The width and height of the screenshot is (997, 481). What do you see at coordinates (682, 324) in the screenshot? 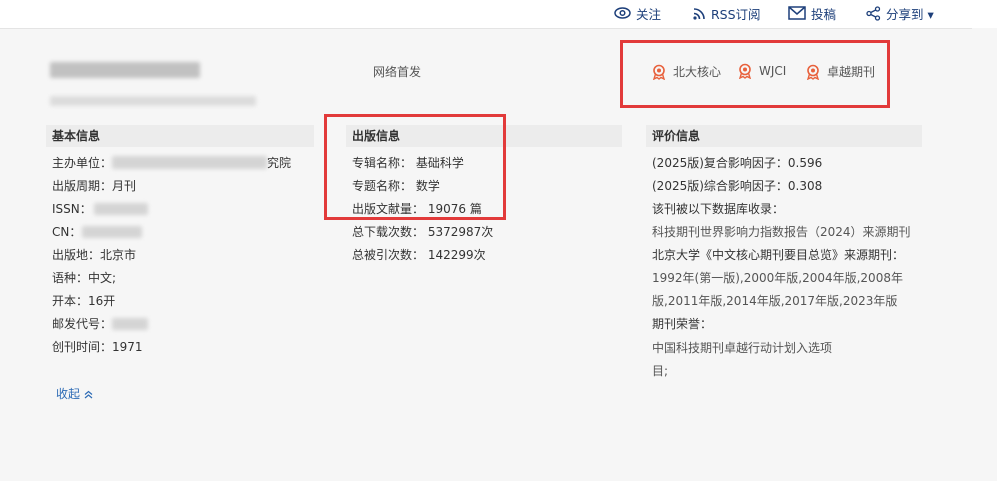
I see `honors-label: 期刊荣誉：` at bounding box center [682, 324].